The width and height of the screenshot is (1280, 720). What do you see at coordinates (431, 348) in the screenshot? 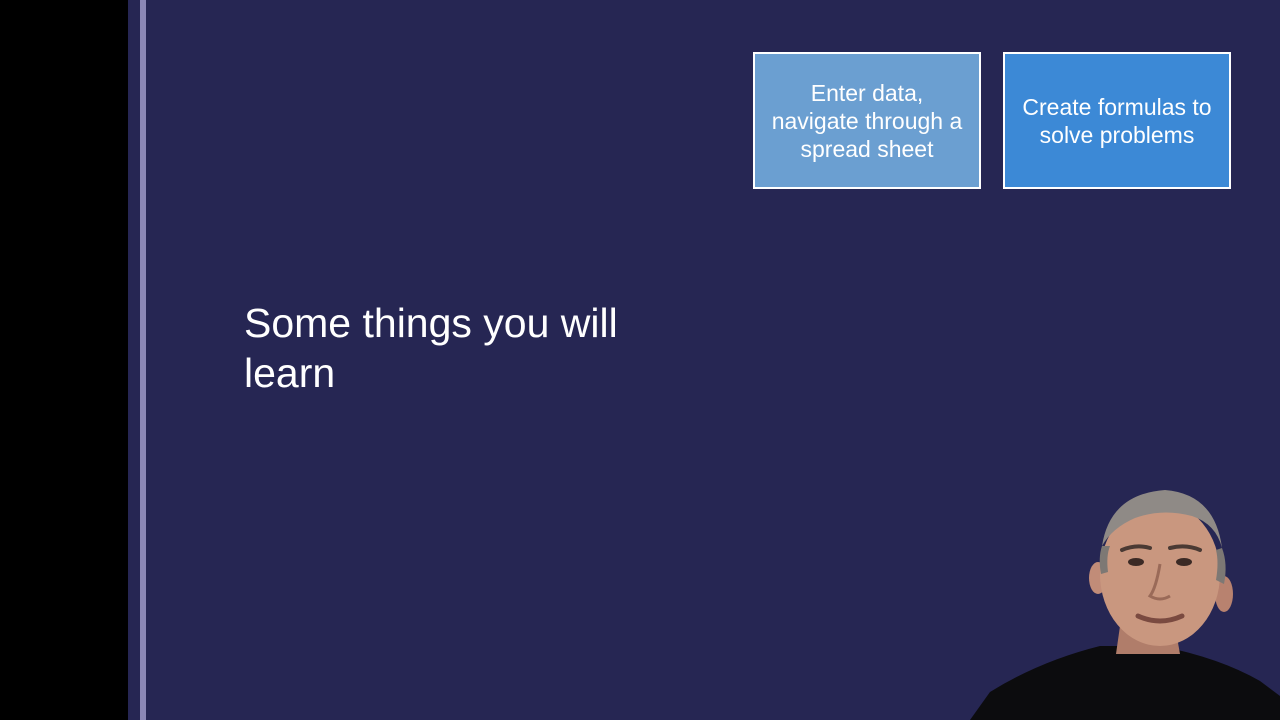
I see `slide-title: Some things you will learn` at bounding box center [431, 348].